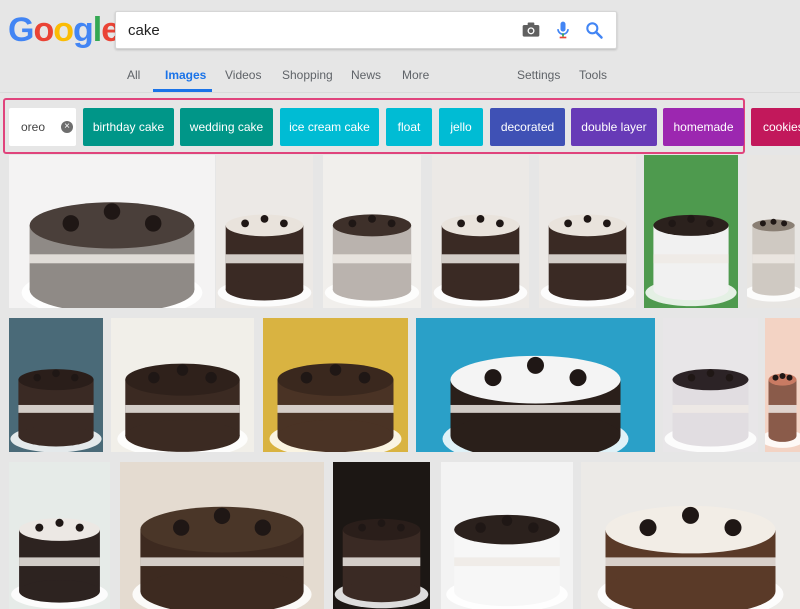 This screenshot has width=800, height=609. I want to click on chip-wedding-cake: wedding cake, so click(226, 127).